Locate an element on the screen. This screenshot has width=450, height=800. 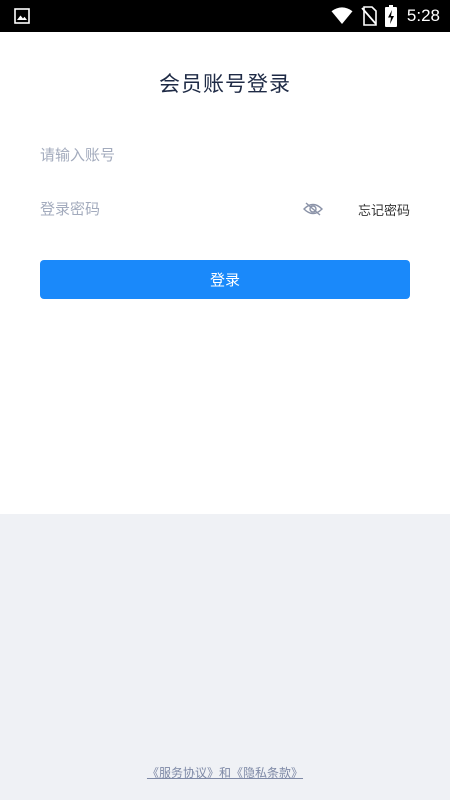
privacy-policy-link: 《隐私条款》 is located at coordinates (267, 773).